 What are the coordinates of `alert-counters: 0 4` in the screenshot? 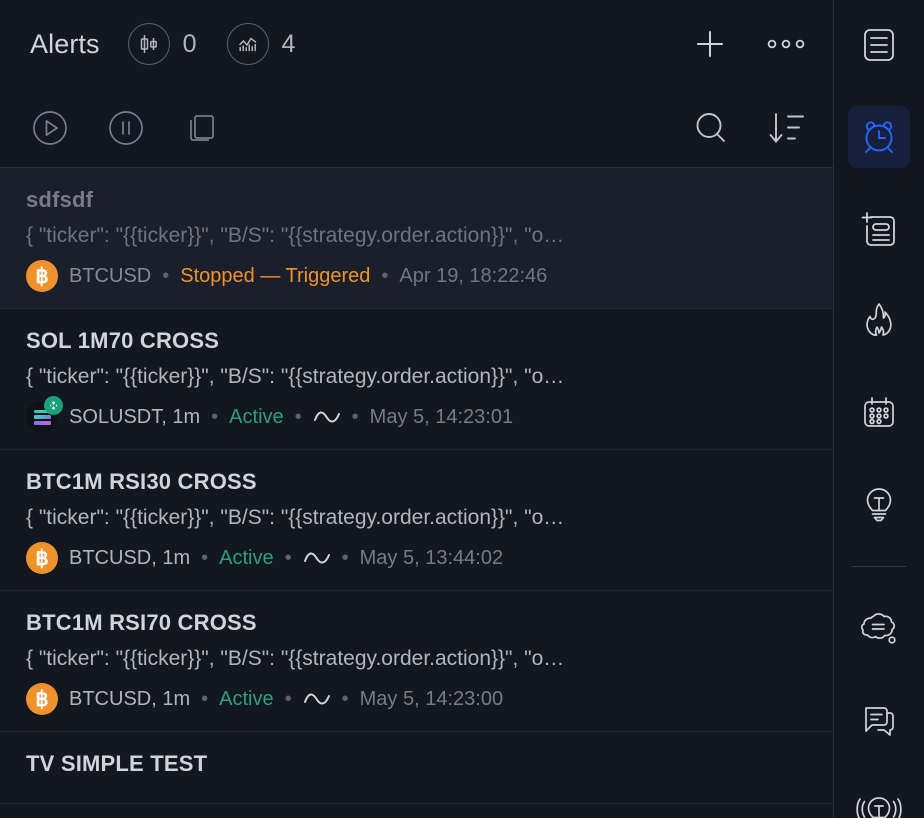 It's located at (211, 44).